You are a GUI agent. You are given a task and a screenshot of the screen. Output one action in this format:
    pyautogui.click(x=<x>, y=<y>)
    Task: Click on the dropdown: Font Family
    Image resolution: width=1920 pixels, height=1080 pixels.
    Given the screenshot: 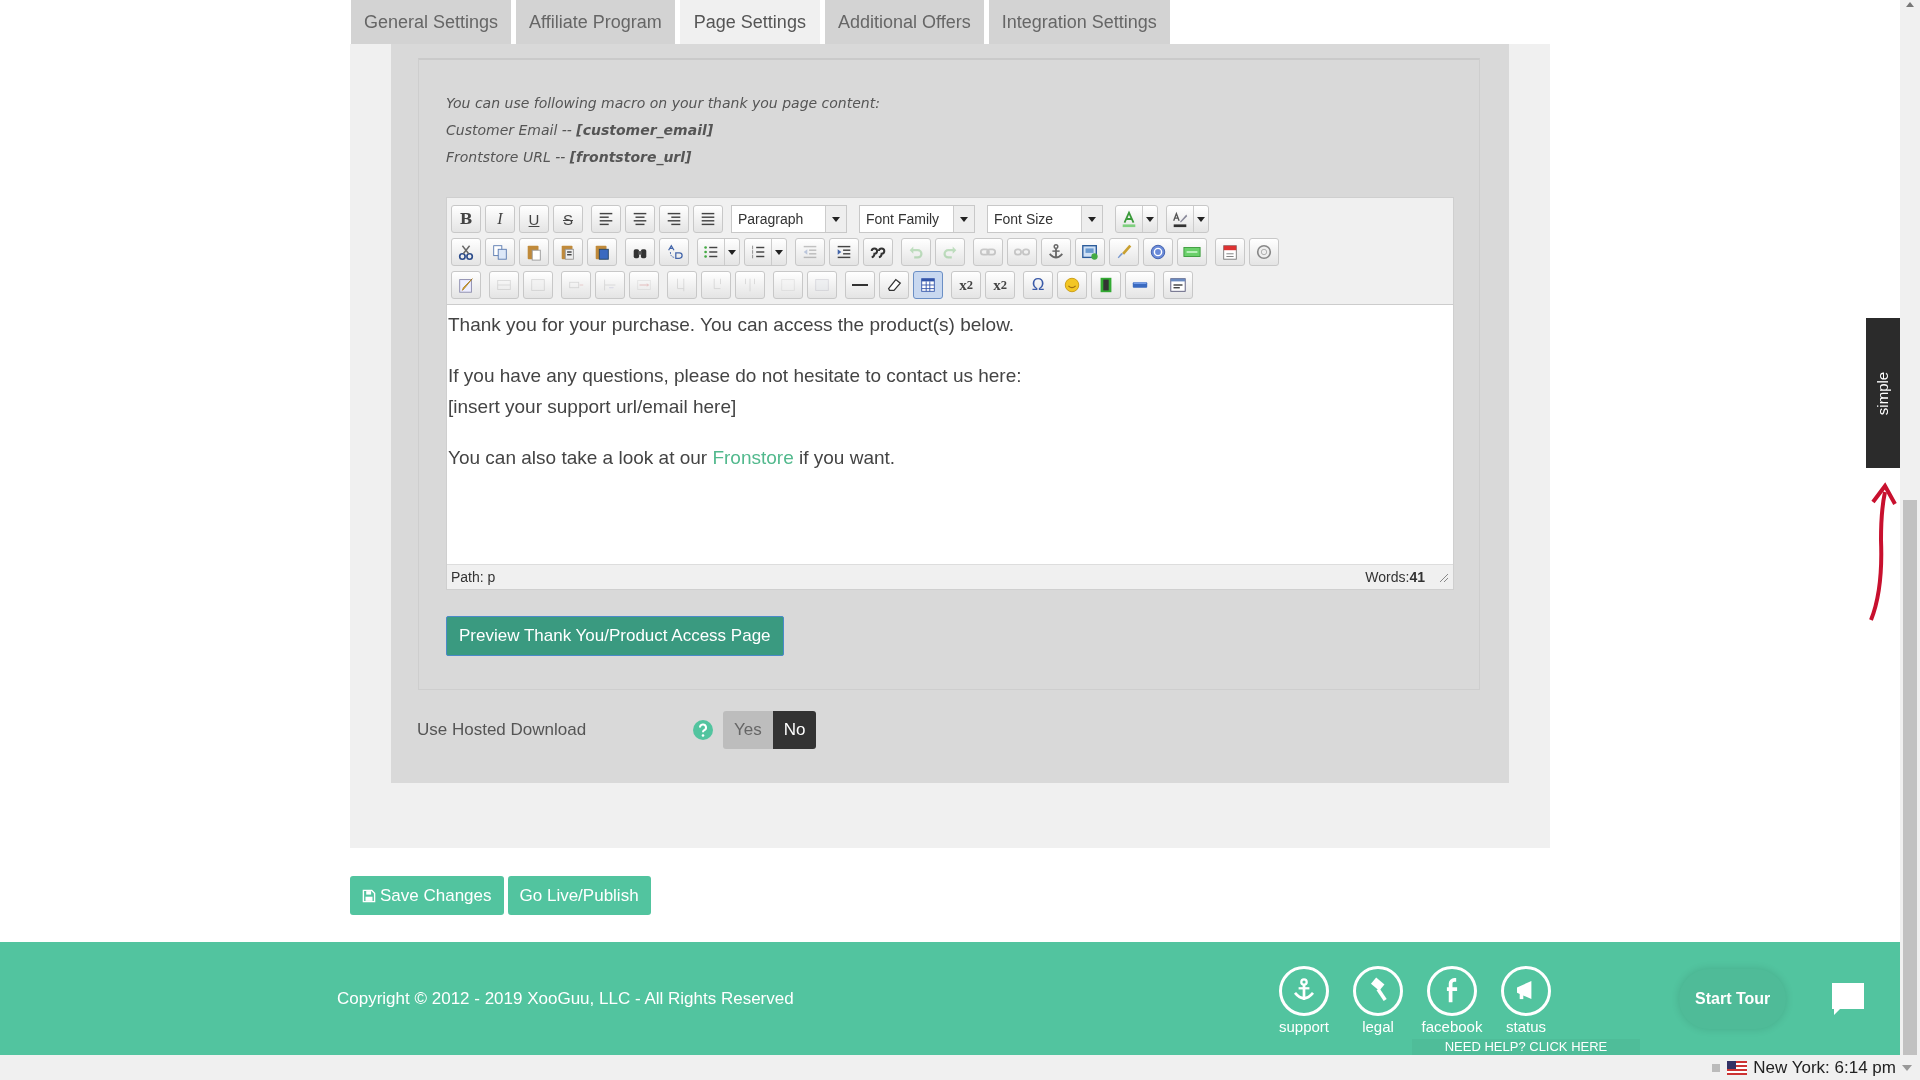 What is the action you would take?
    pyautogui.click(x=917, y=219)
    